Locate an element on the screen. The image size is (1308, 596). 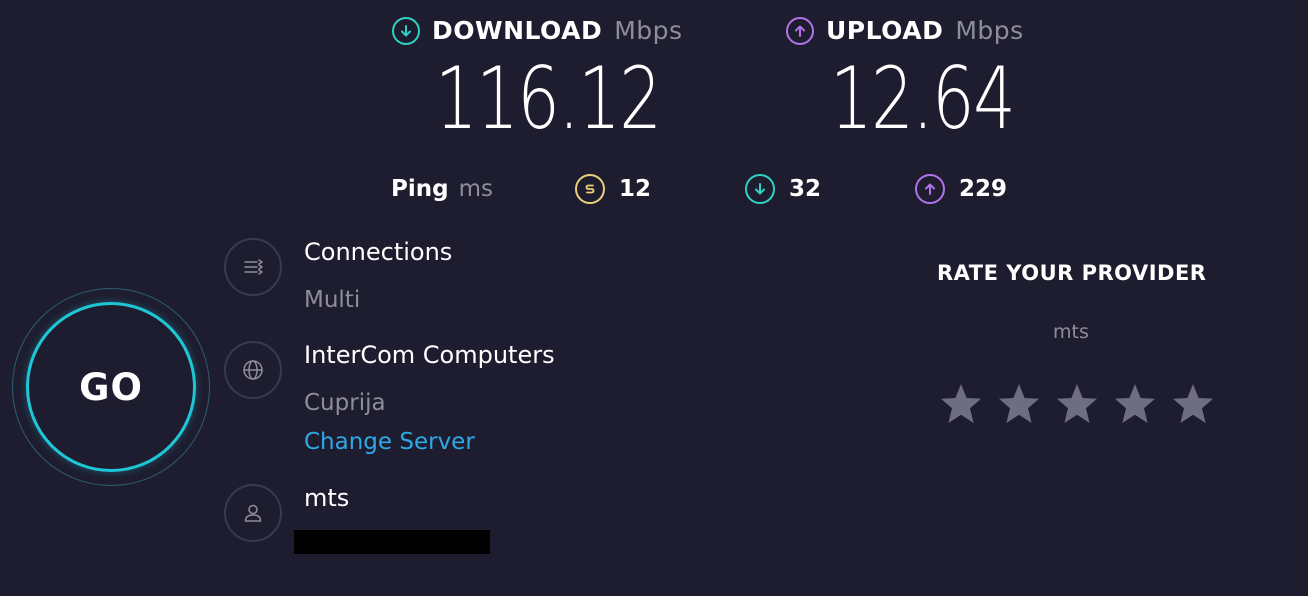
rate-provider-title: RATE YOUR PROVIDER is located at coordinates (1072, 273).